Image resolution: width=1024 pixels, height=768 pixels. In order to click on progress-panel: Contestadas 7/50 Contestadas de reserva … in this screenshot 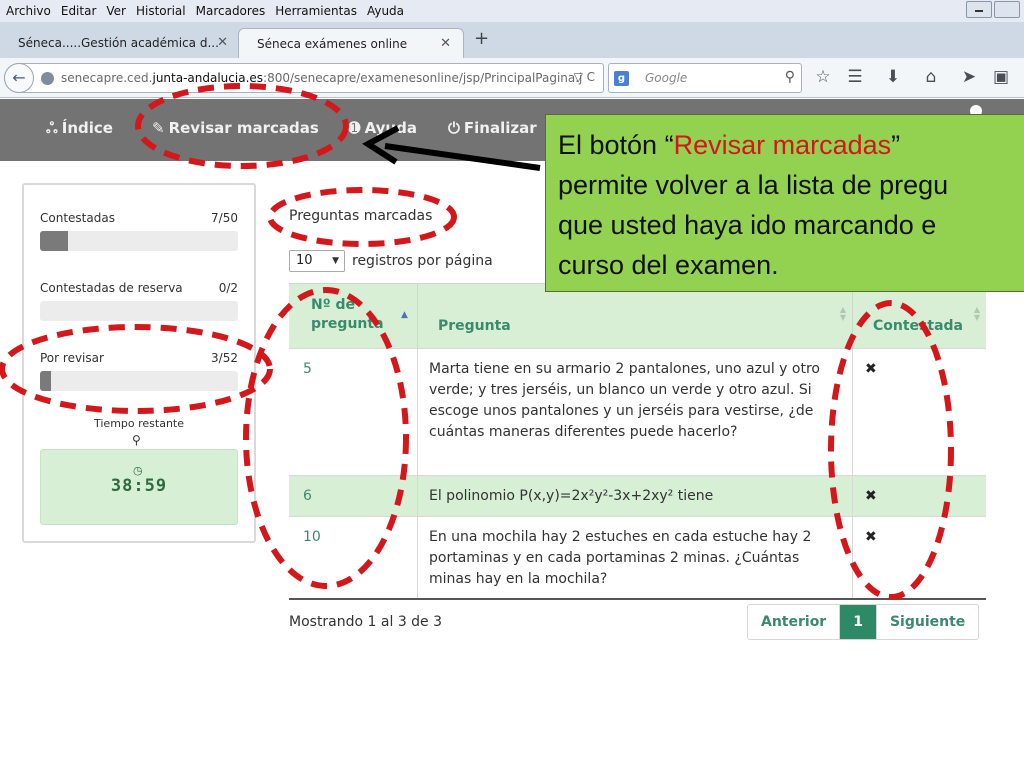, I will do `click(139, 363)`.